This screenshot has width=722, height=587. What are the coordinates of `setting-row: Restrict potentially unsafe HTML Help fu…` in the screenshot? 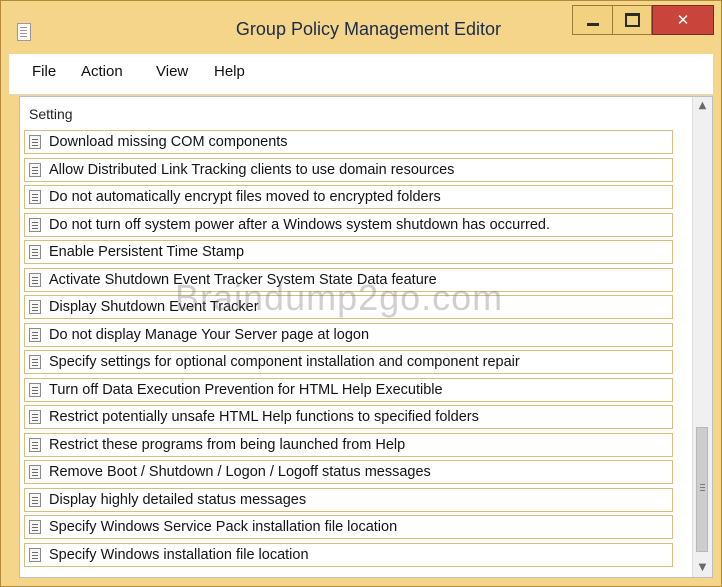 It's located at (348, 417).